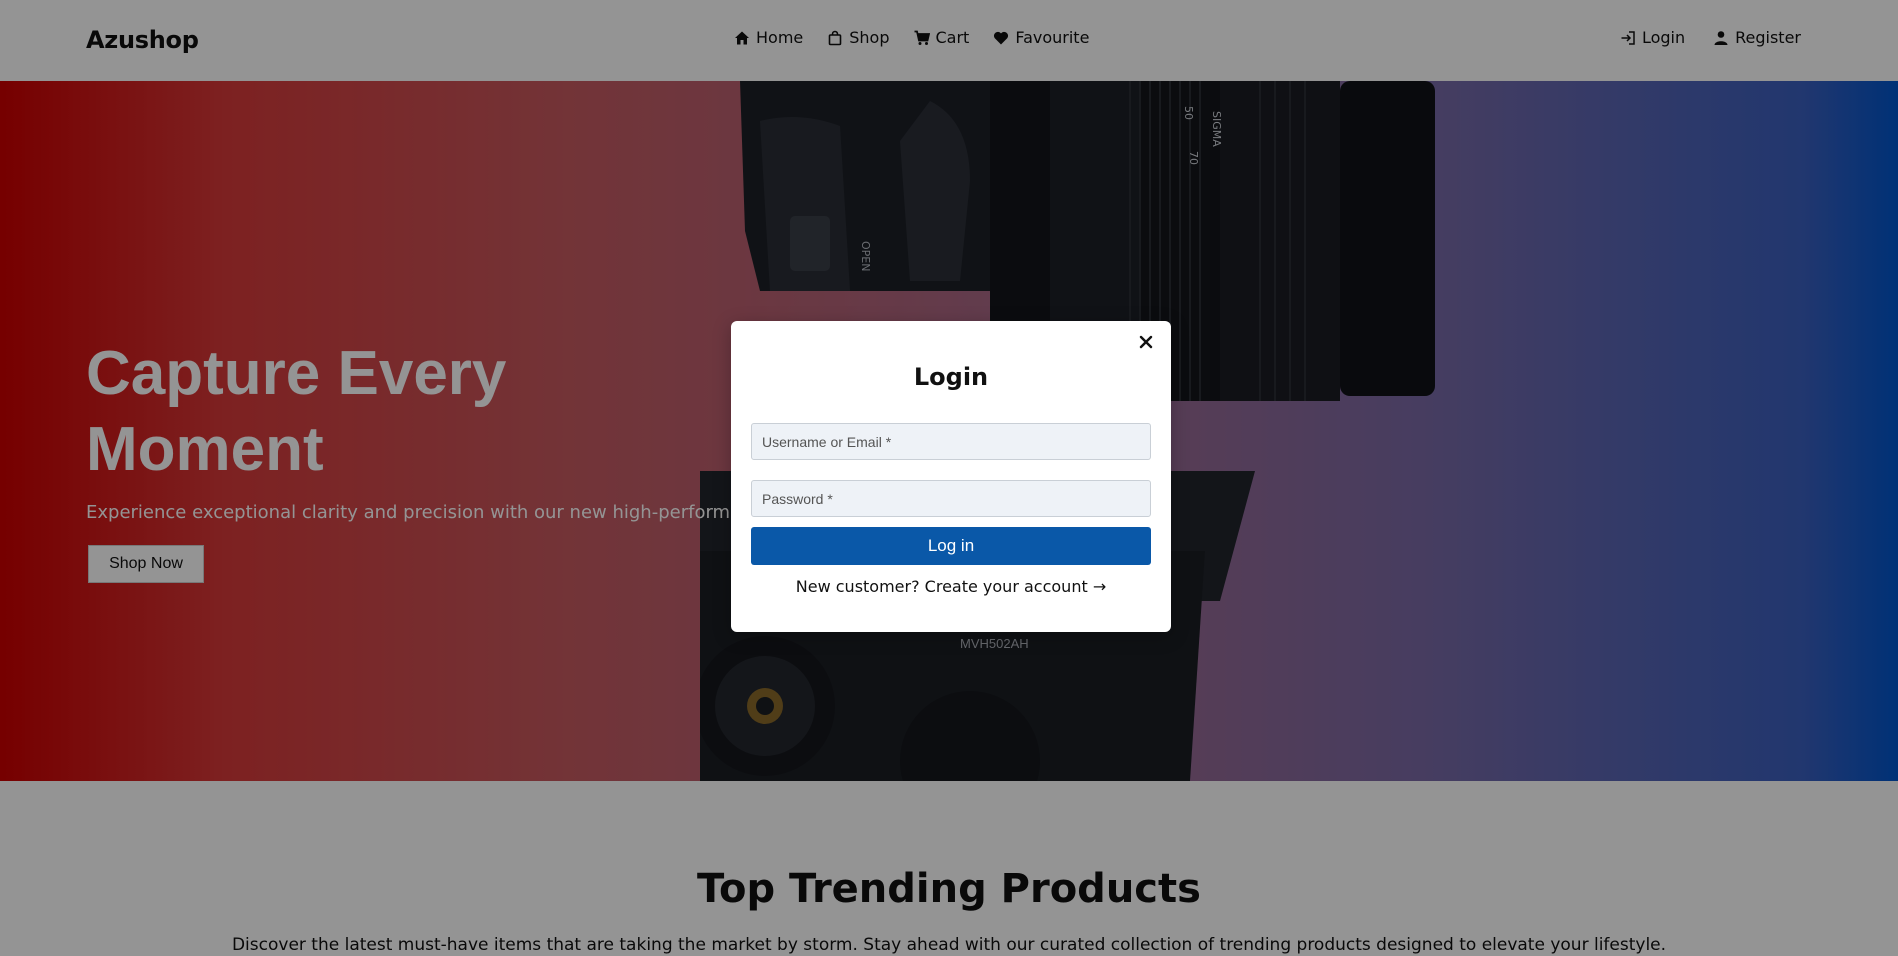 This screenshot has height=956, width=1898. Describe the element at coordinates (1146, 342) in the screenshot. I see `close-icon` at that location.